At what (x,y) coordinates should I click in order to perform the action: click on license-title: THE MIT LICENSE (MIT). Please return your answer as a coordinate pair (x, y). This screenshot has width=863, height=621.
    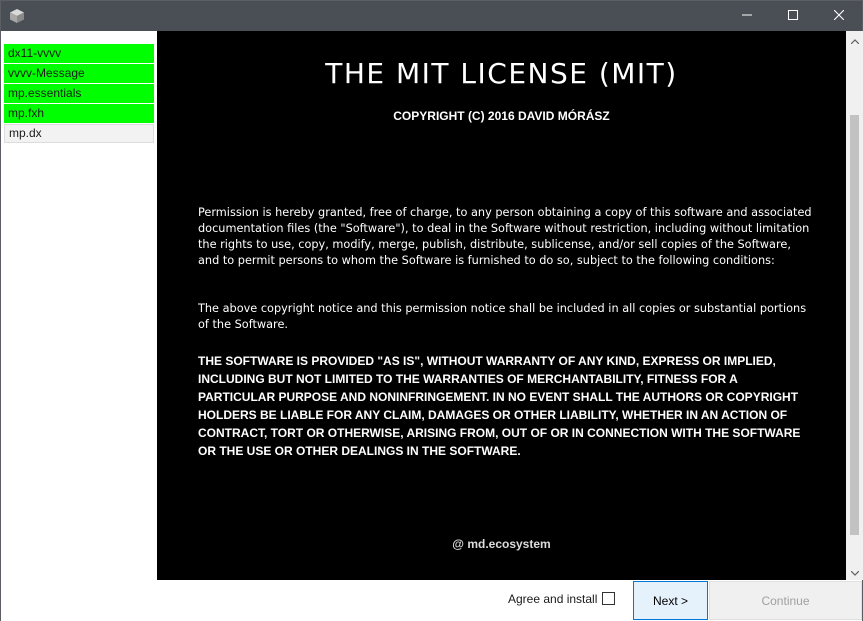
    Looking at the image, I should click on (501, 73).